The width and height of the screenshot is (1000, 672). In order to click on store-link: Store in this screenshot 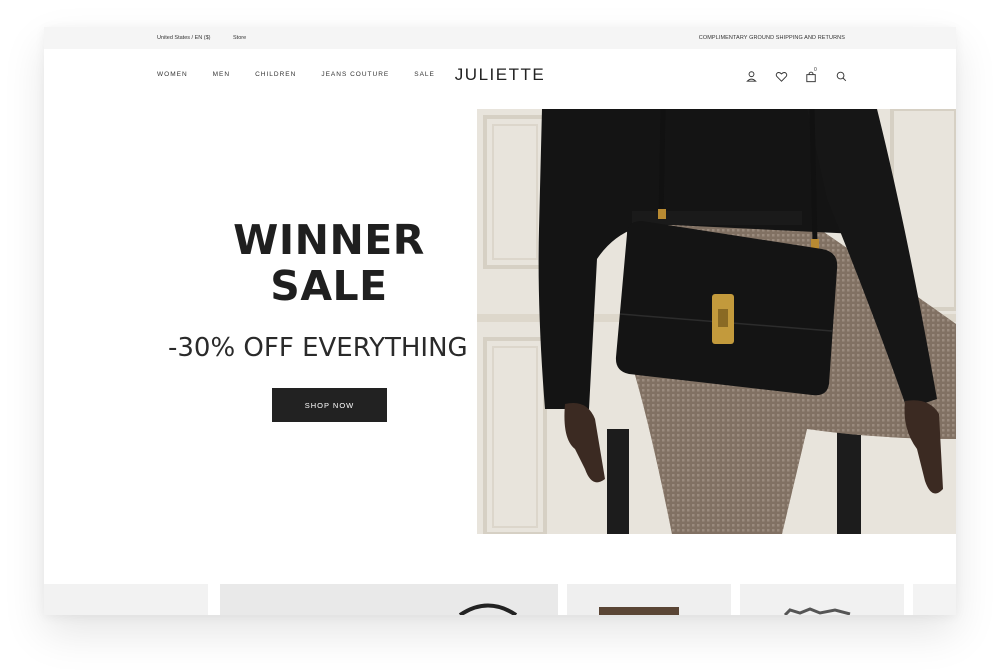, I will do `click(239, 38)`.